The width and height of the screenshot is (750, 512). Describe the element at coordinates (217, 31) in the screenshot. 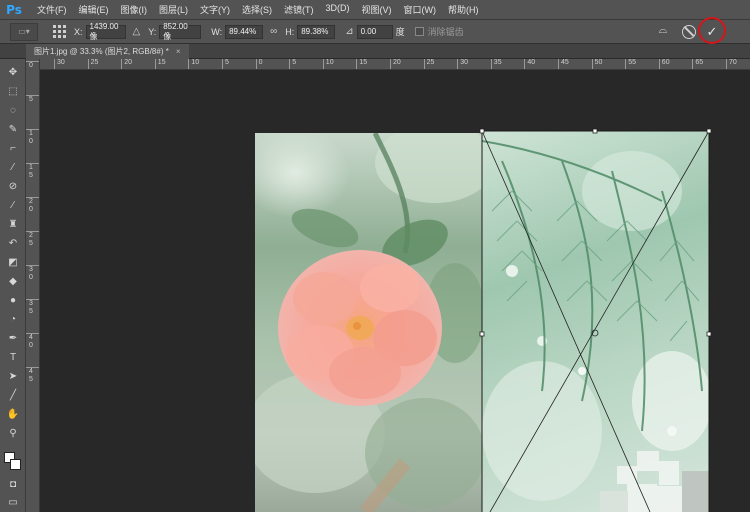

I see `w-label: W:` at that location.